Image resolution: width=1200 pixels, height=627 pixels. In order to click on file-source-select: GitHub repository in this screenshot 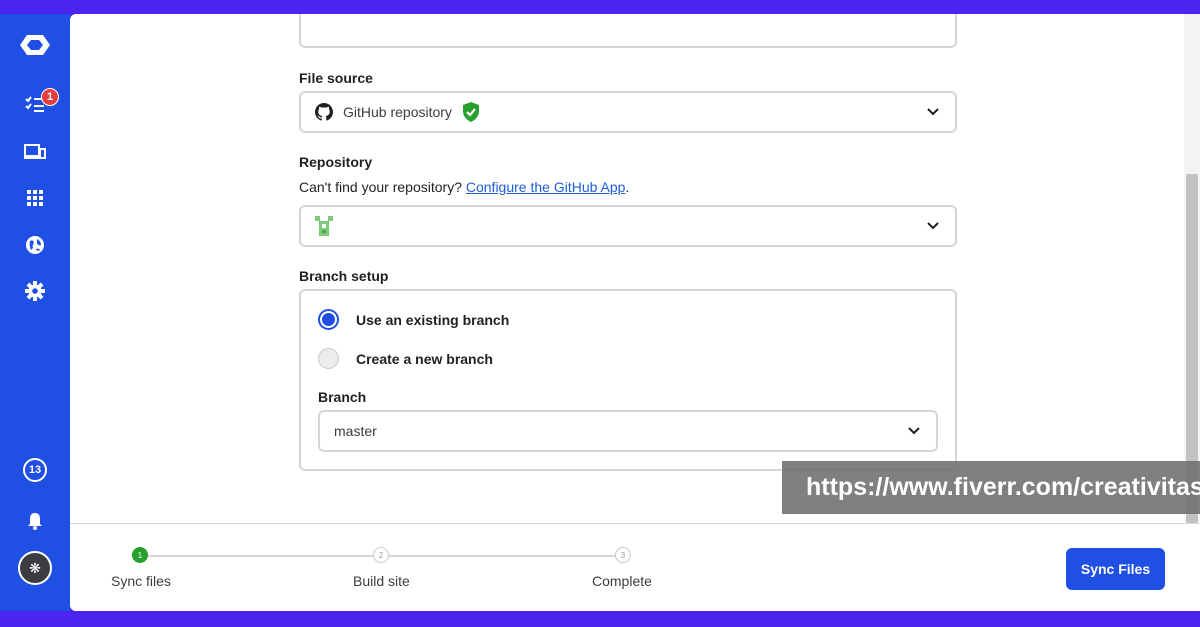, I will do `click(628, 112)`.